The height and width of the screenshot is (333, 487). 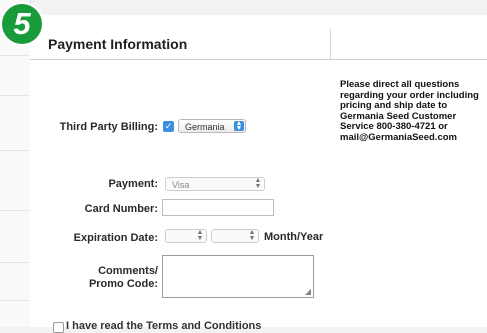 What do you see at coordinates (294, 237) in the screenshot?
I see `month-year-hint: Month/Year` at bounding box center [294, 237].